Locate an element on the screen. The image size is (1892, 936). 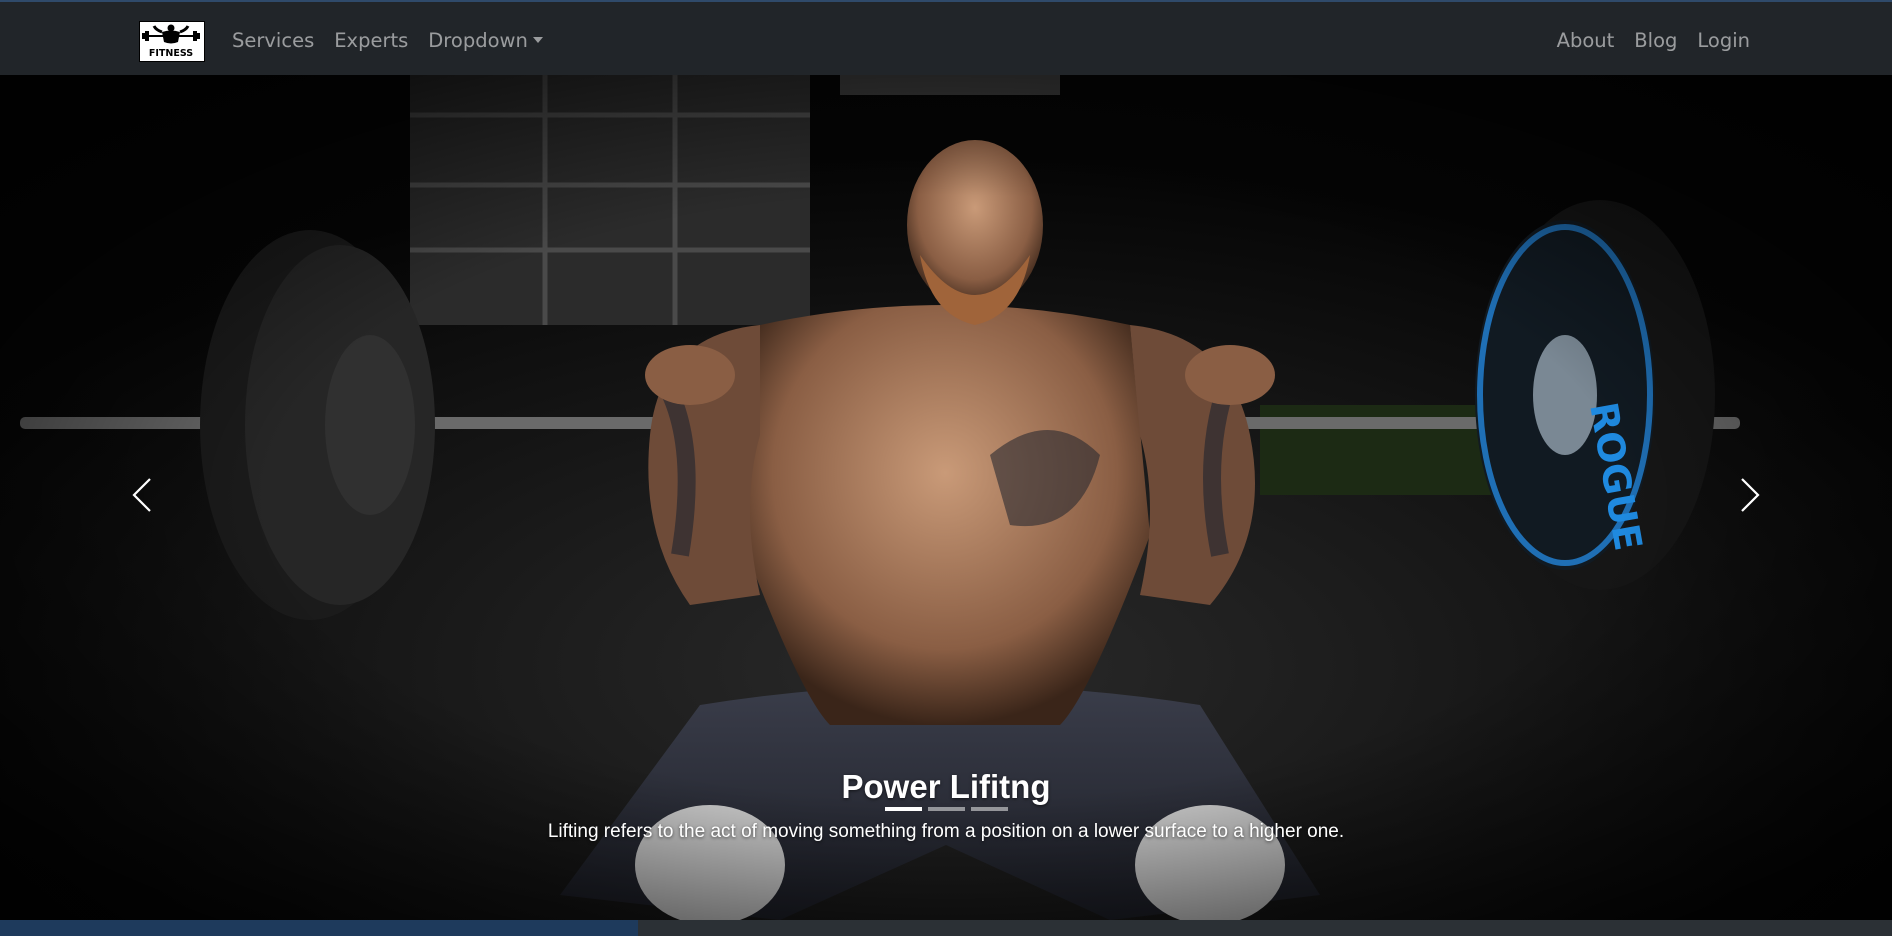
nav-link-about: About is located at coordinates (1586, 41).